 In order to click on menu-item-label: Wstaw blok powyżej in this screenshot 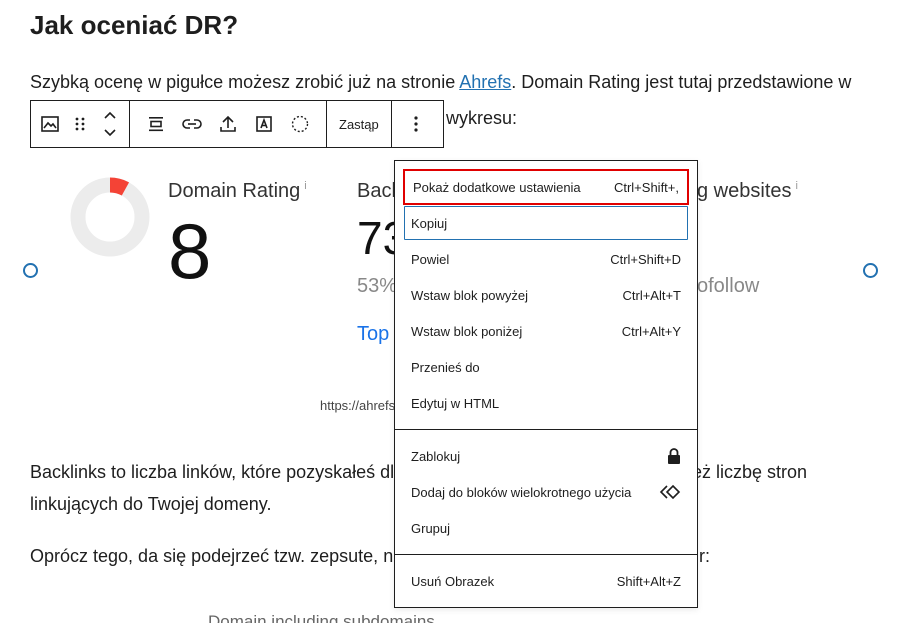, I will do `click(470, 295)`.